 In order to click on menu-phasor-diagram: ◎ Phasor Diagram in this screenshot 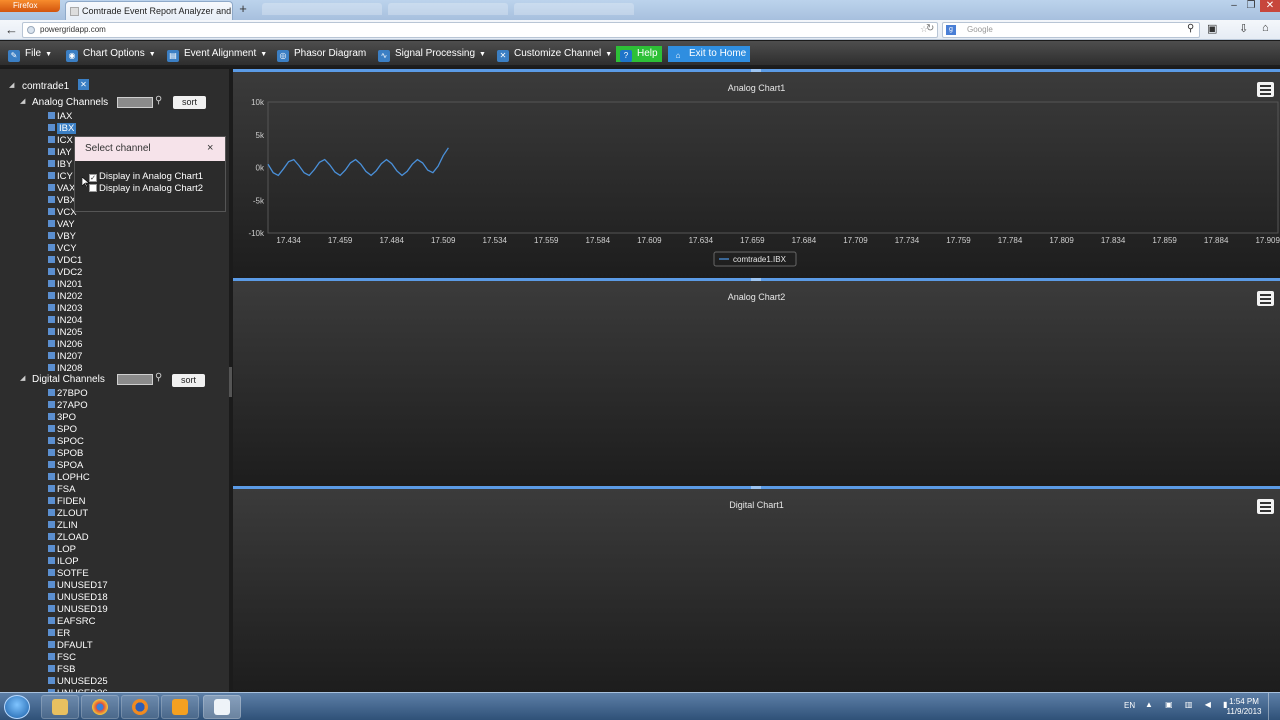, I will do `click(321, 54)`.